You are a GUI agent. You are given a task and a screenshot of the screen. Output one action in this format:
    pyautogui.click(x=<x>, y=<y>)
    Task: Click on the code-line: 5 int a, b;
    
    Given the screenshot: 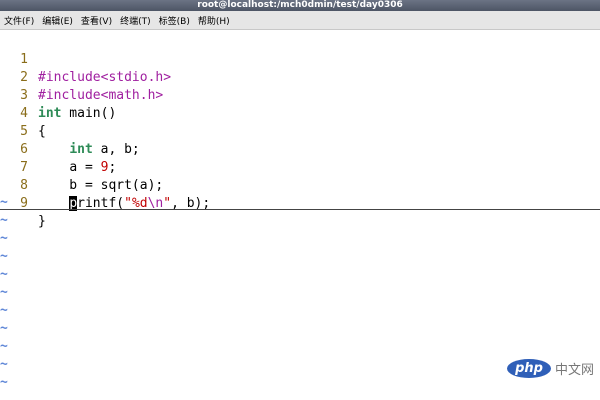 What is the action you would take?
    pyautogui.click(x=70, y=131)
    